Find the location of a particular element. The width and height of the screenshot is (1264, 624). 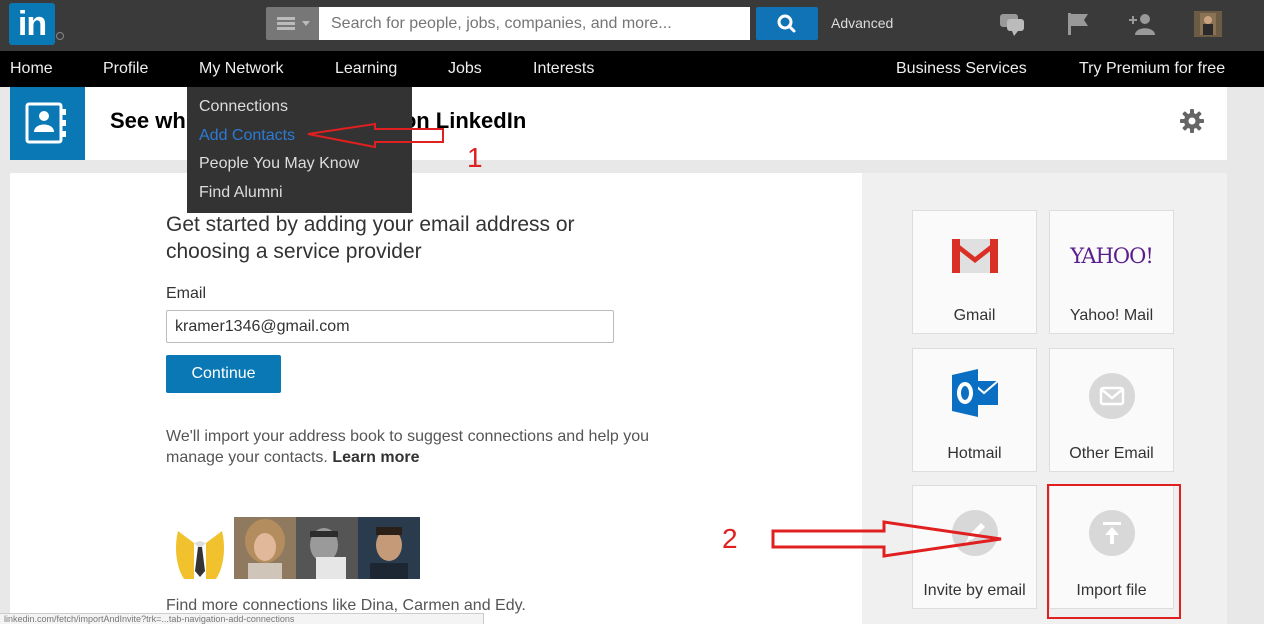

search-input is located at coordinates (534, 23).